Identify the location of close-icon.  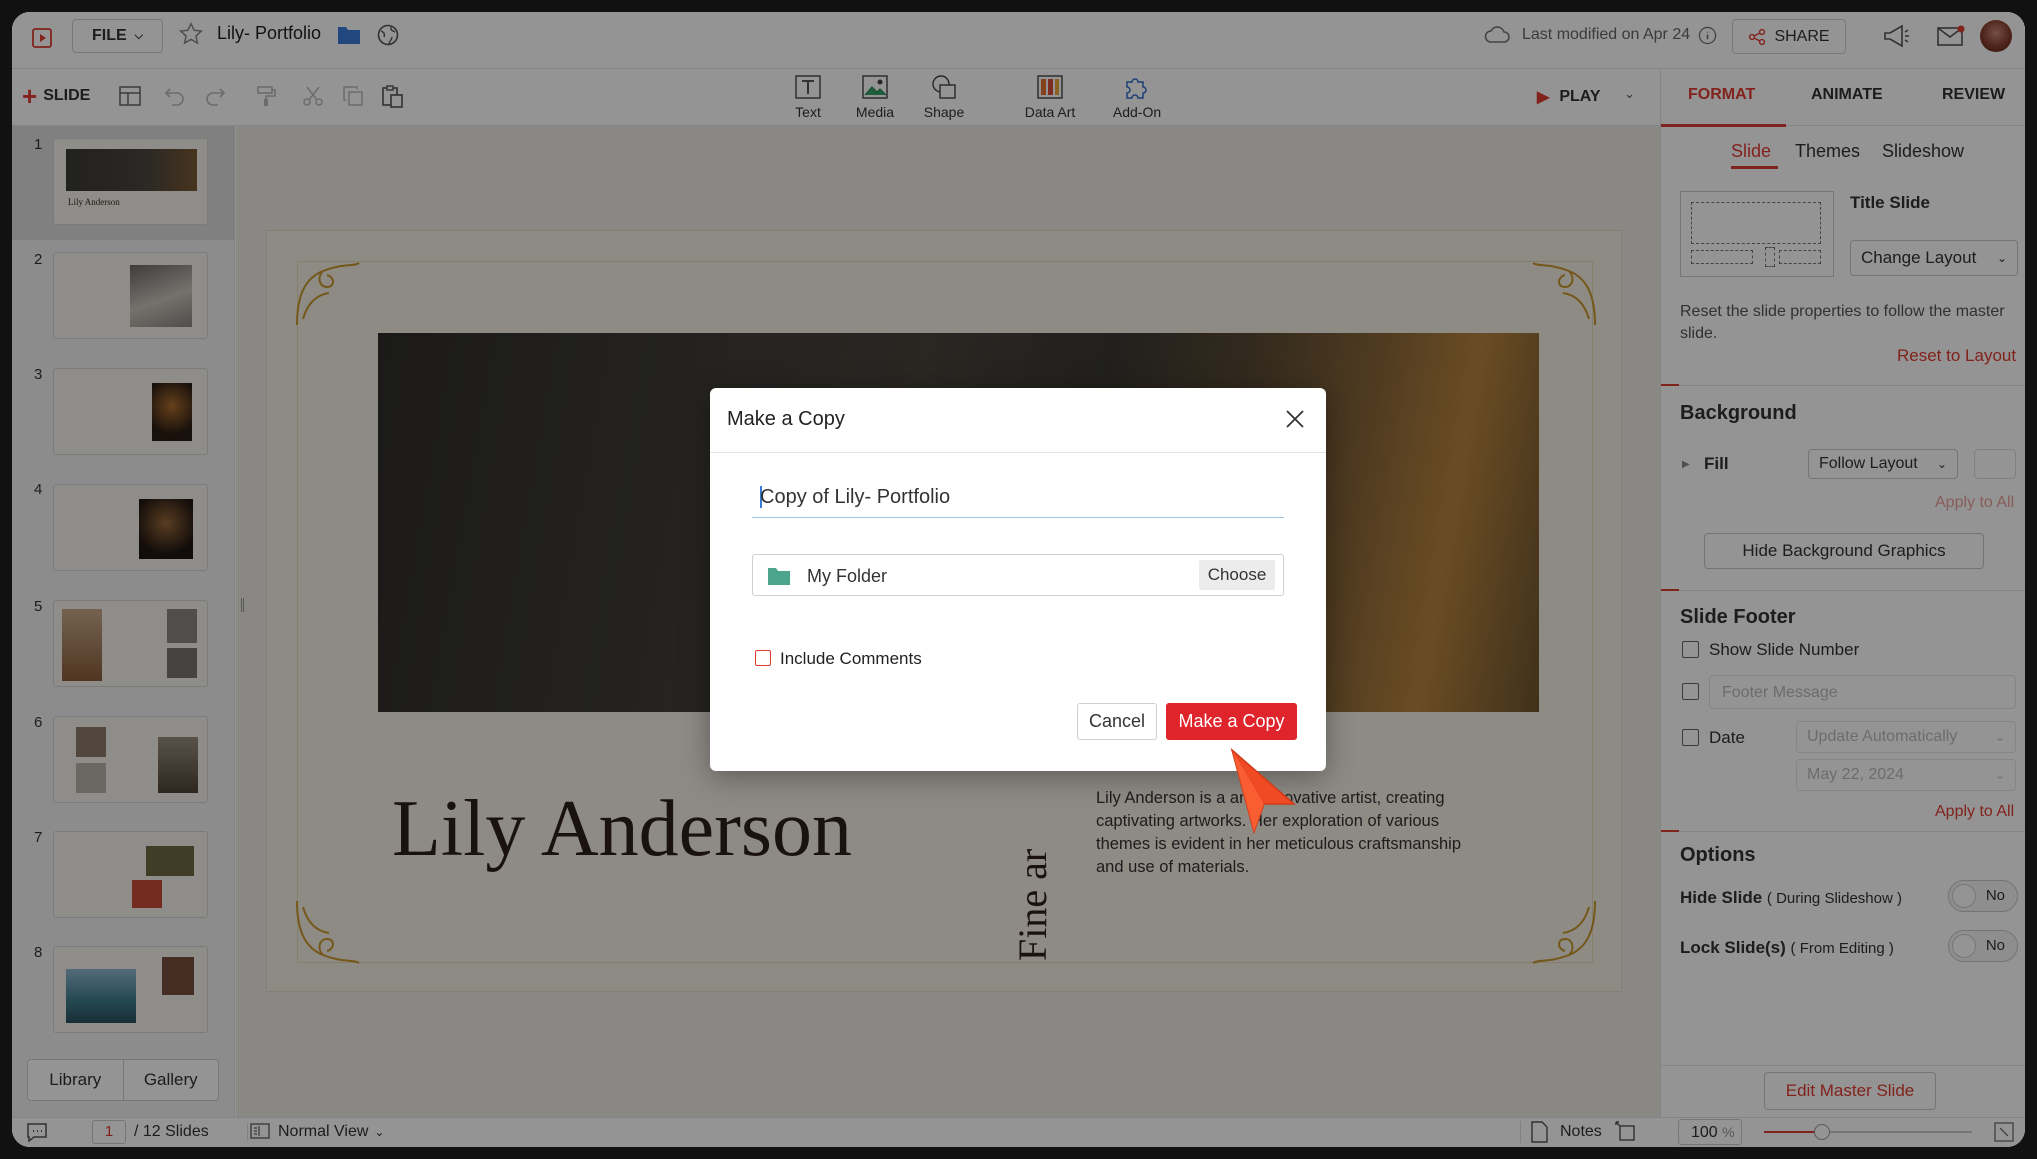
(1295, 419).